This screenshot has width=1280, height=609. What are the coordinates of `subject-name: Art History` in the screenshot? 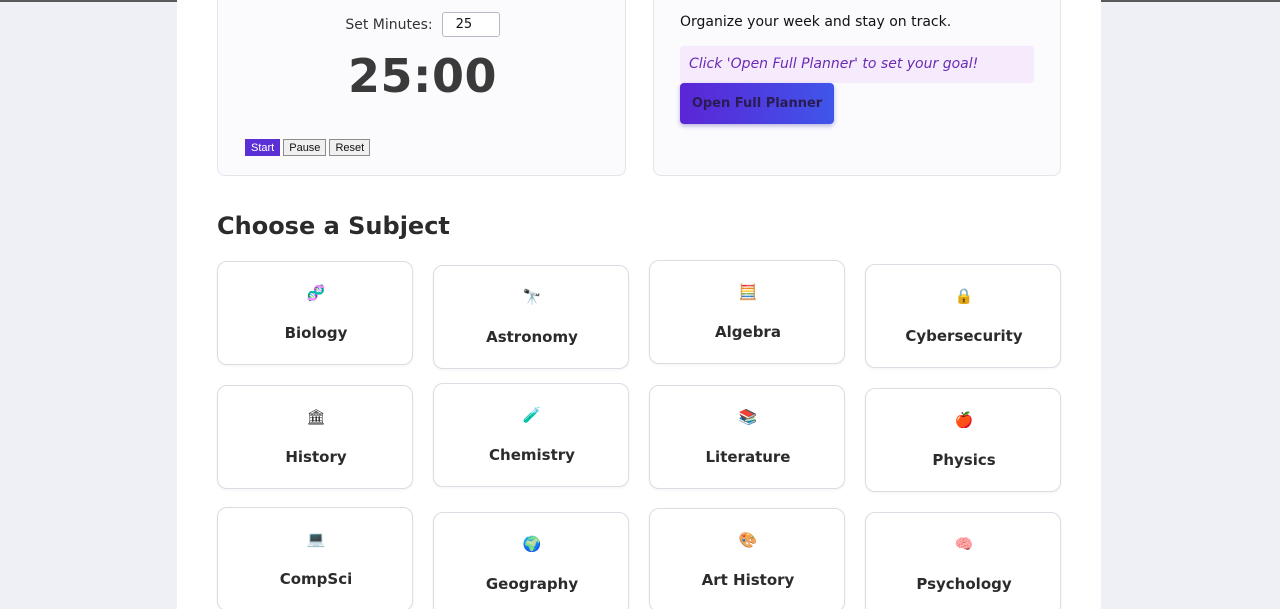 It's located at (748, 580).